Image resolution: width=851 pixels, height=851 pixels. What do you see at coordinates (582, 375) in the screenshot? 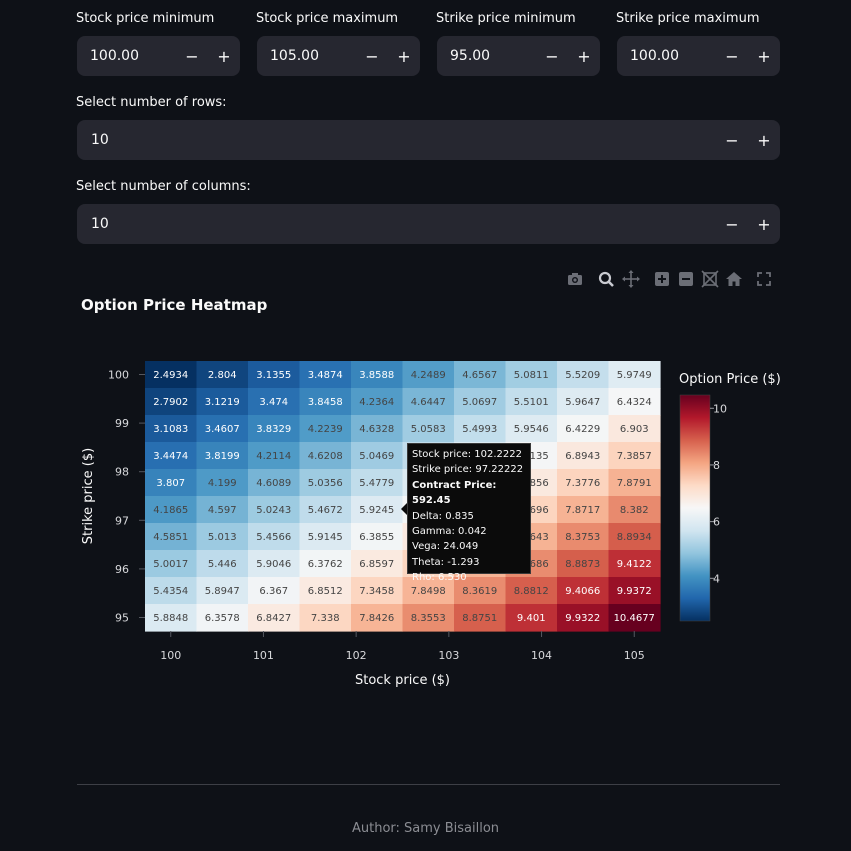
I see `cell-value-label: 5.5209` at bounding box center [582, 375].